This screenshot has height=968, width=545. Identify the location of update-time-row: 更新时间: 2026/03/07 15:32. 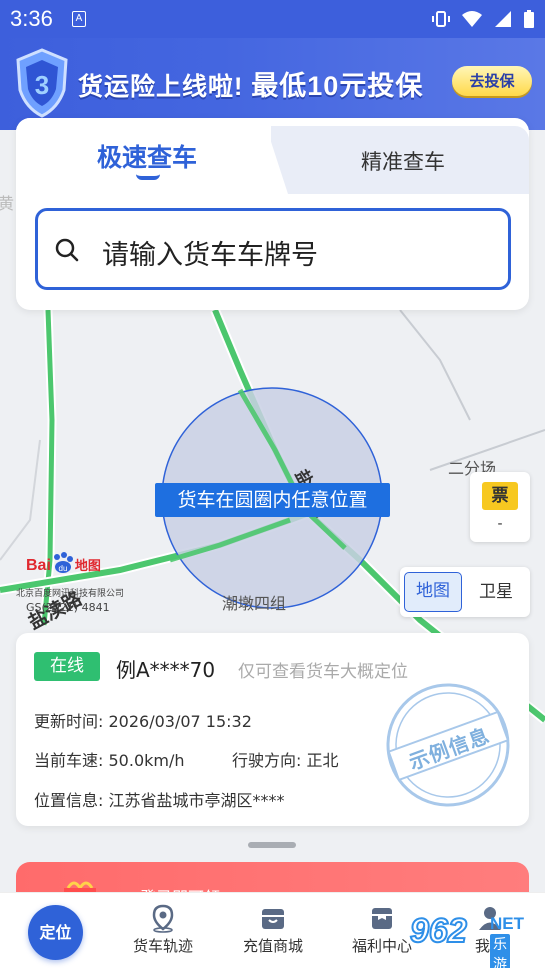
(143, 721).